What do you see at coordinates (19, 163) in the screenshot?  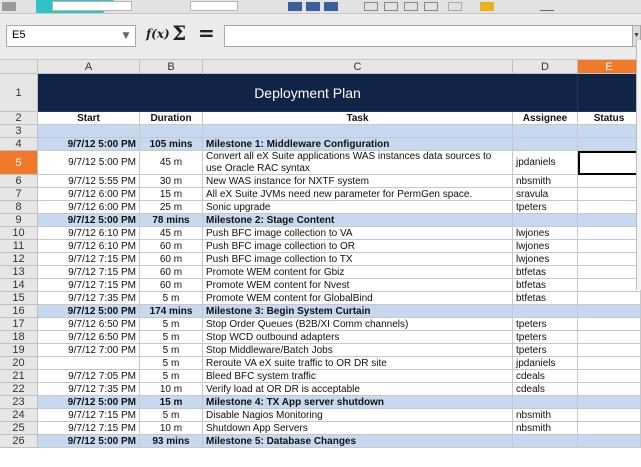 I see `row-header: 5` at bounding box center [19, 163].